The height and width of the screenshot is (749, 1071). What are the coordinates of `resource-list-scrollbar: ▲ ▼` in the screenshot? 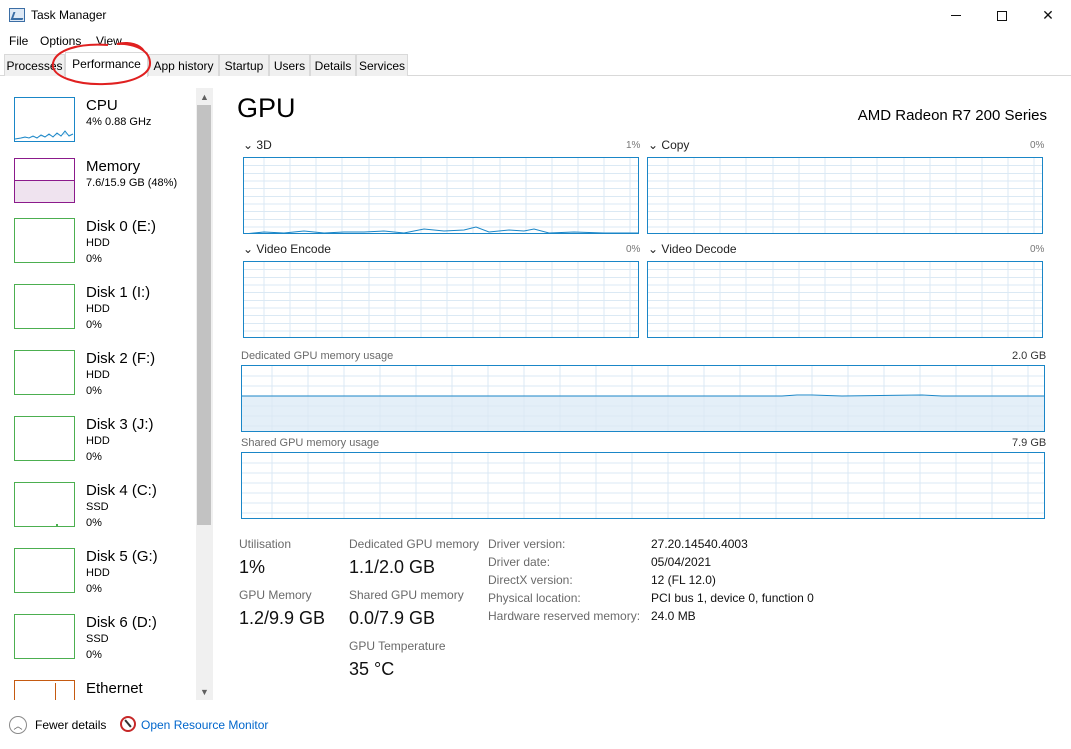 It's located at (204, 394).